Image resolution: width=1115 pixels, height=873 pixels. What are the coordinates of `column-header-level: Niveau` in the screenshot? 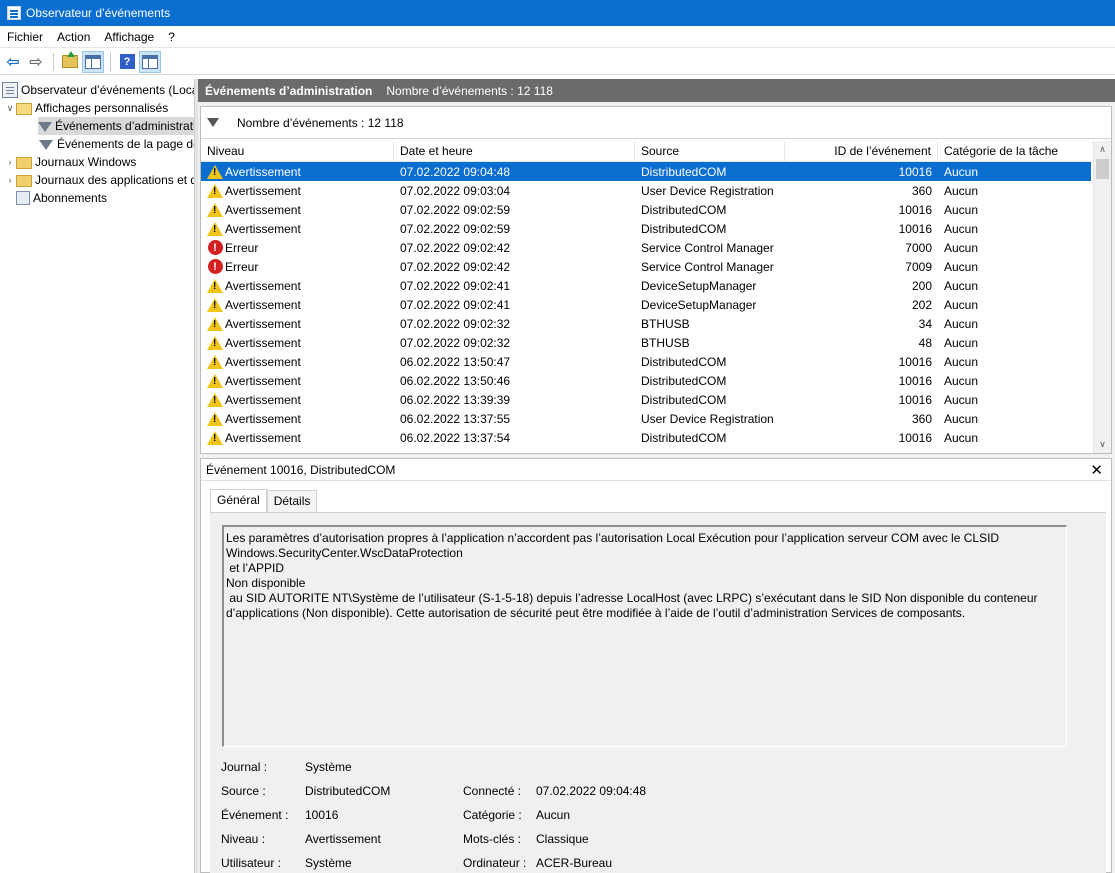 It's located at (297, 151).